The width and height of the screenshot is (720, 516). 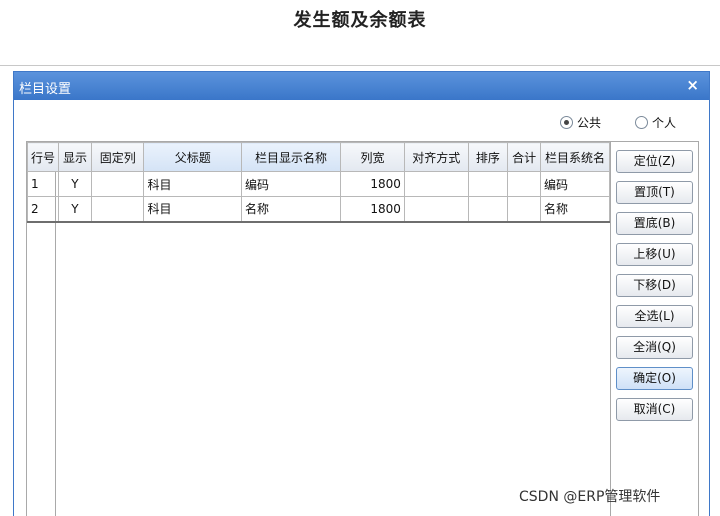 What do you see at coordinates (654, 285) in the screenshot?
I see `move-down-button: 下移(D)` at bounding box center [654, 285].